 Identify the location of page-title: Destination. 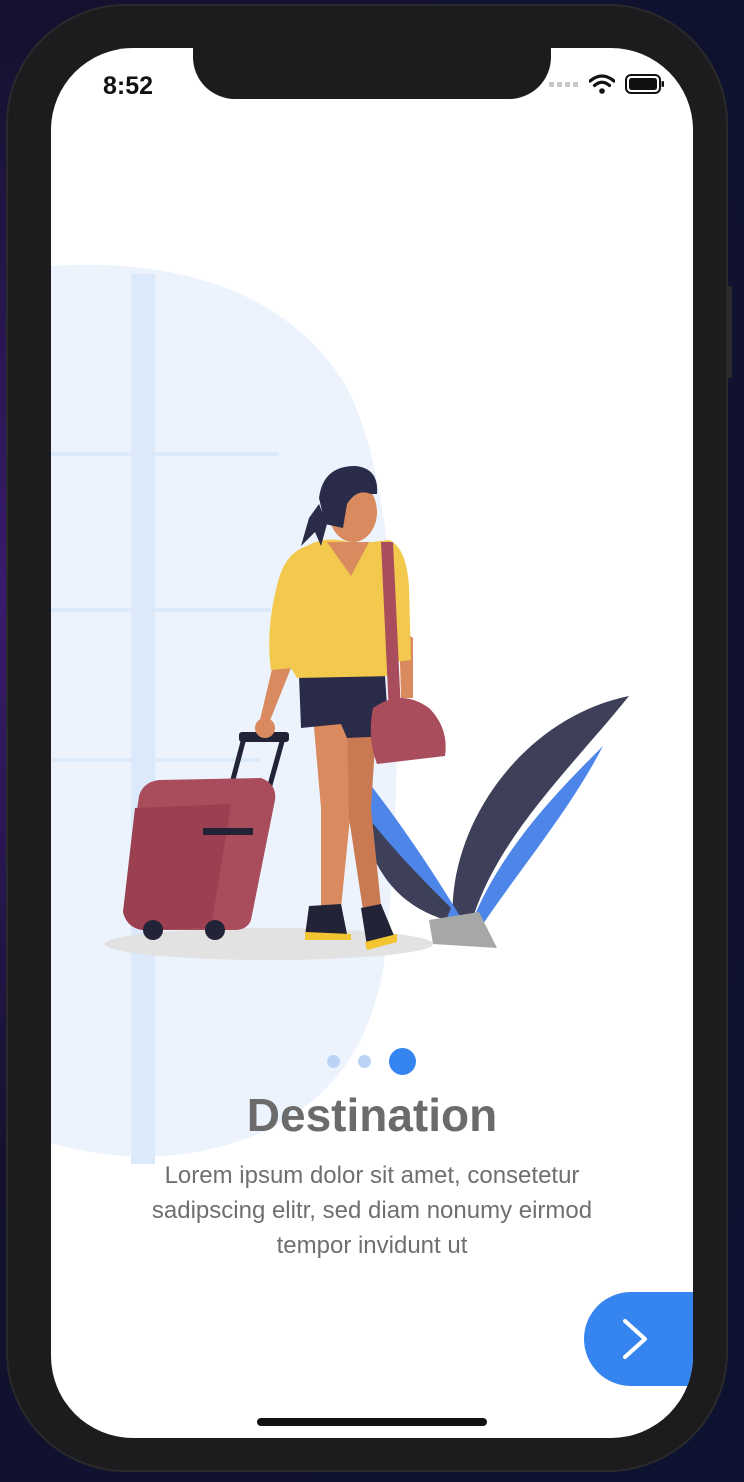
(372, 1115).